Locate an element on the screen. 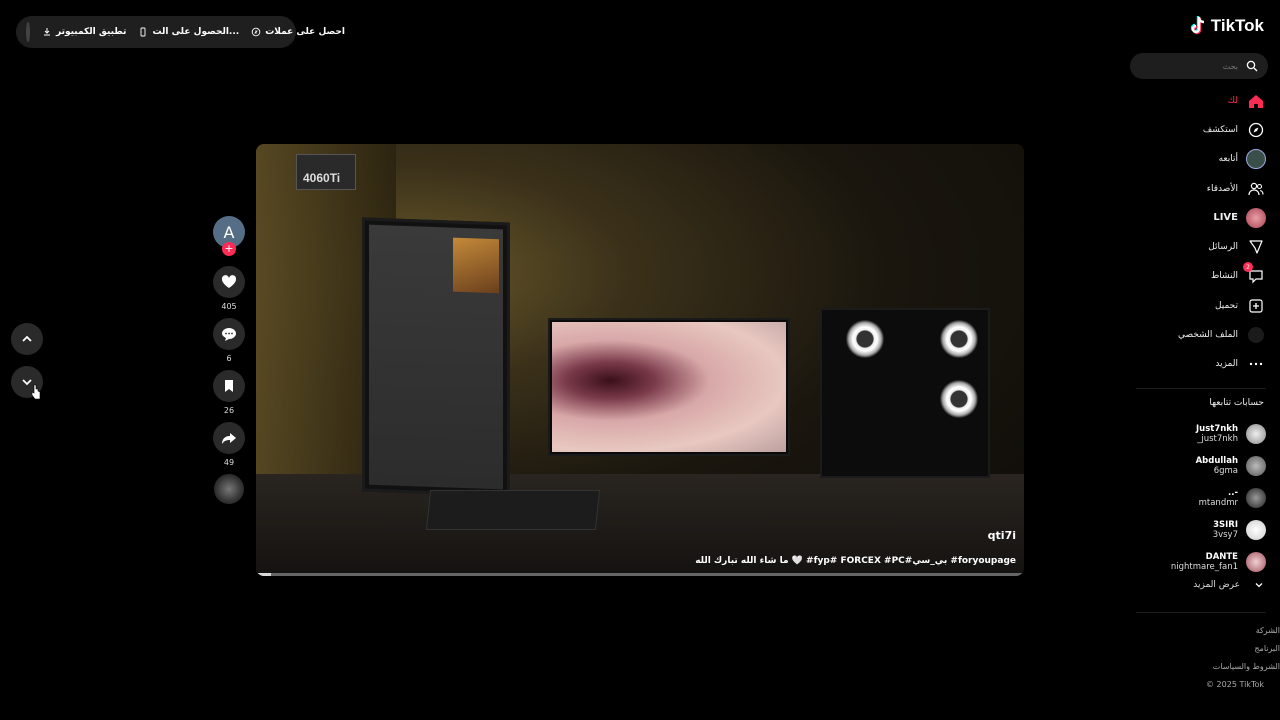  account-display-name: Abdullah is located at coordinates (1216, 461).